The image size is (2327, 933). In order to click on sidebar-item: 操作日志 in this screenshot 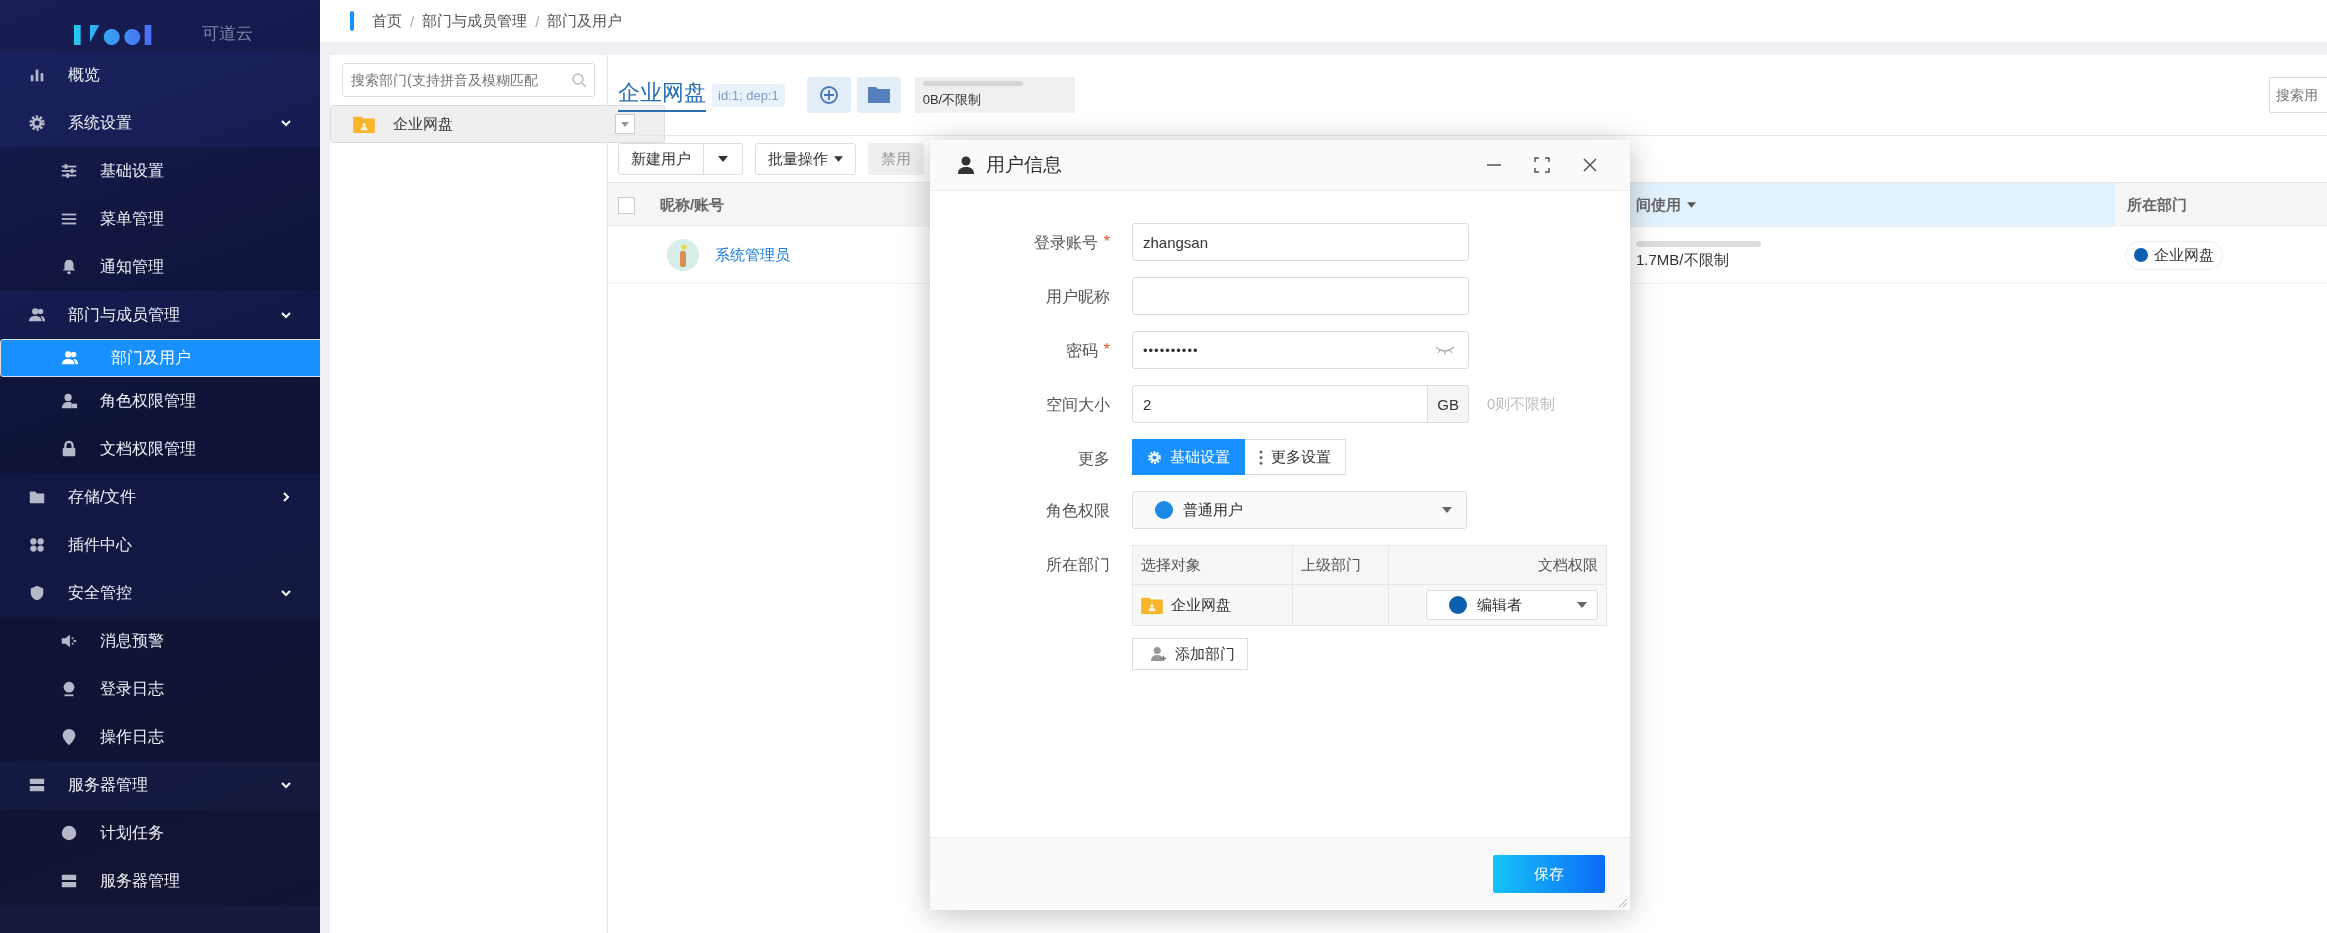, I will do `click(160, 737)`.